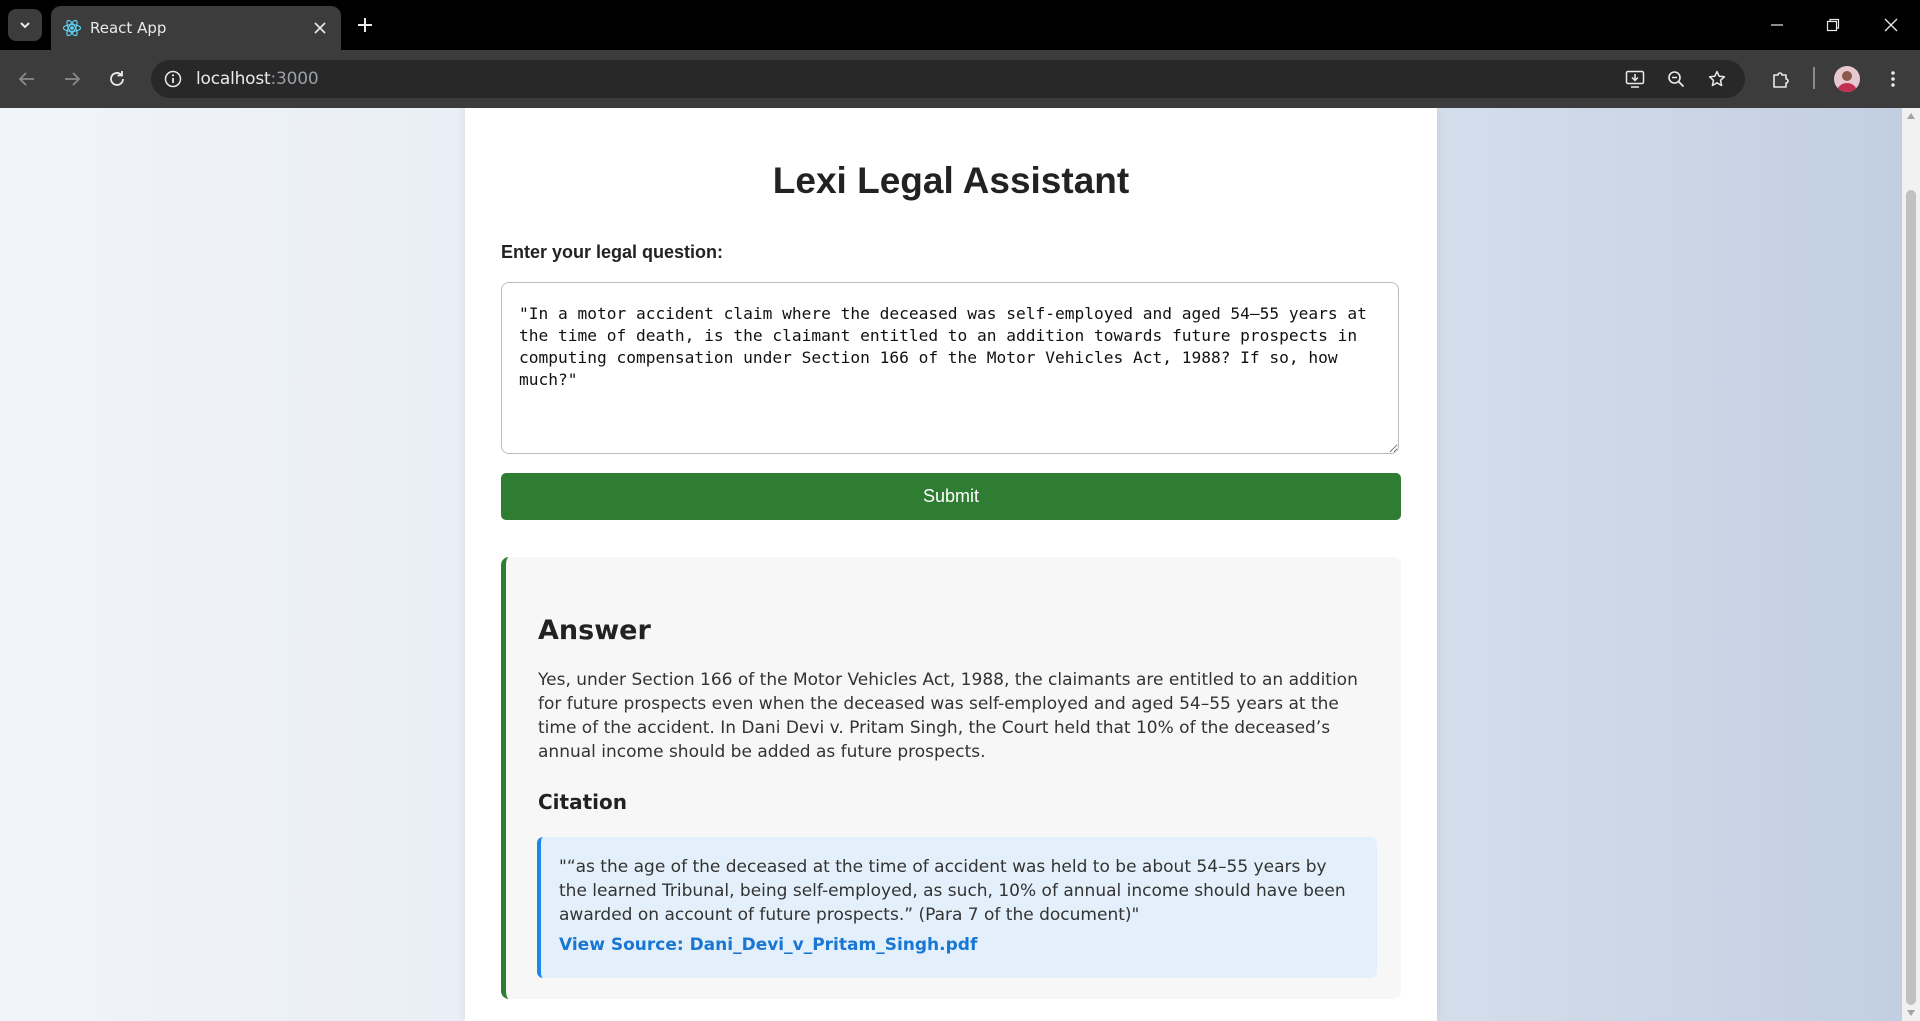 The image size is (1920, 1021). Describe the element at coordinates (594, 630) in the screenshot. I see `answer-heading: Answer` at that location.